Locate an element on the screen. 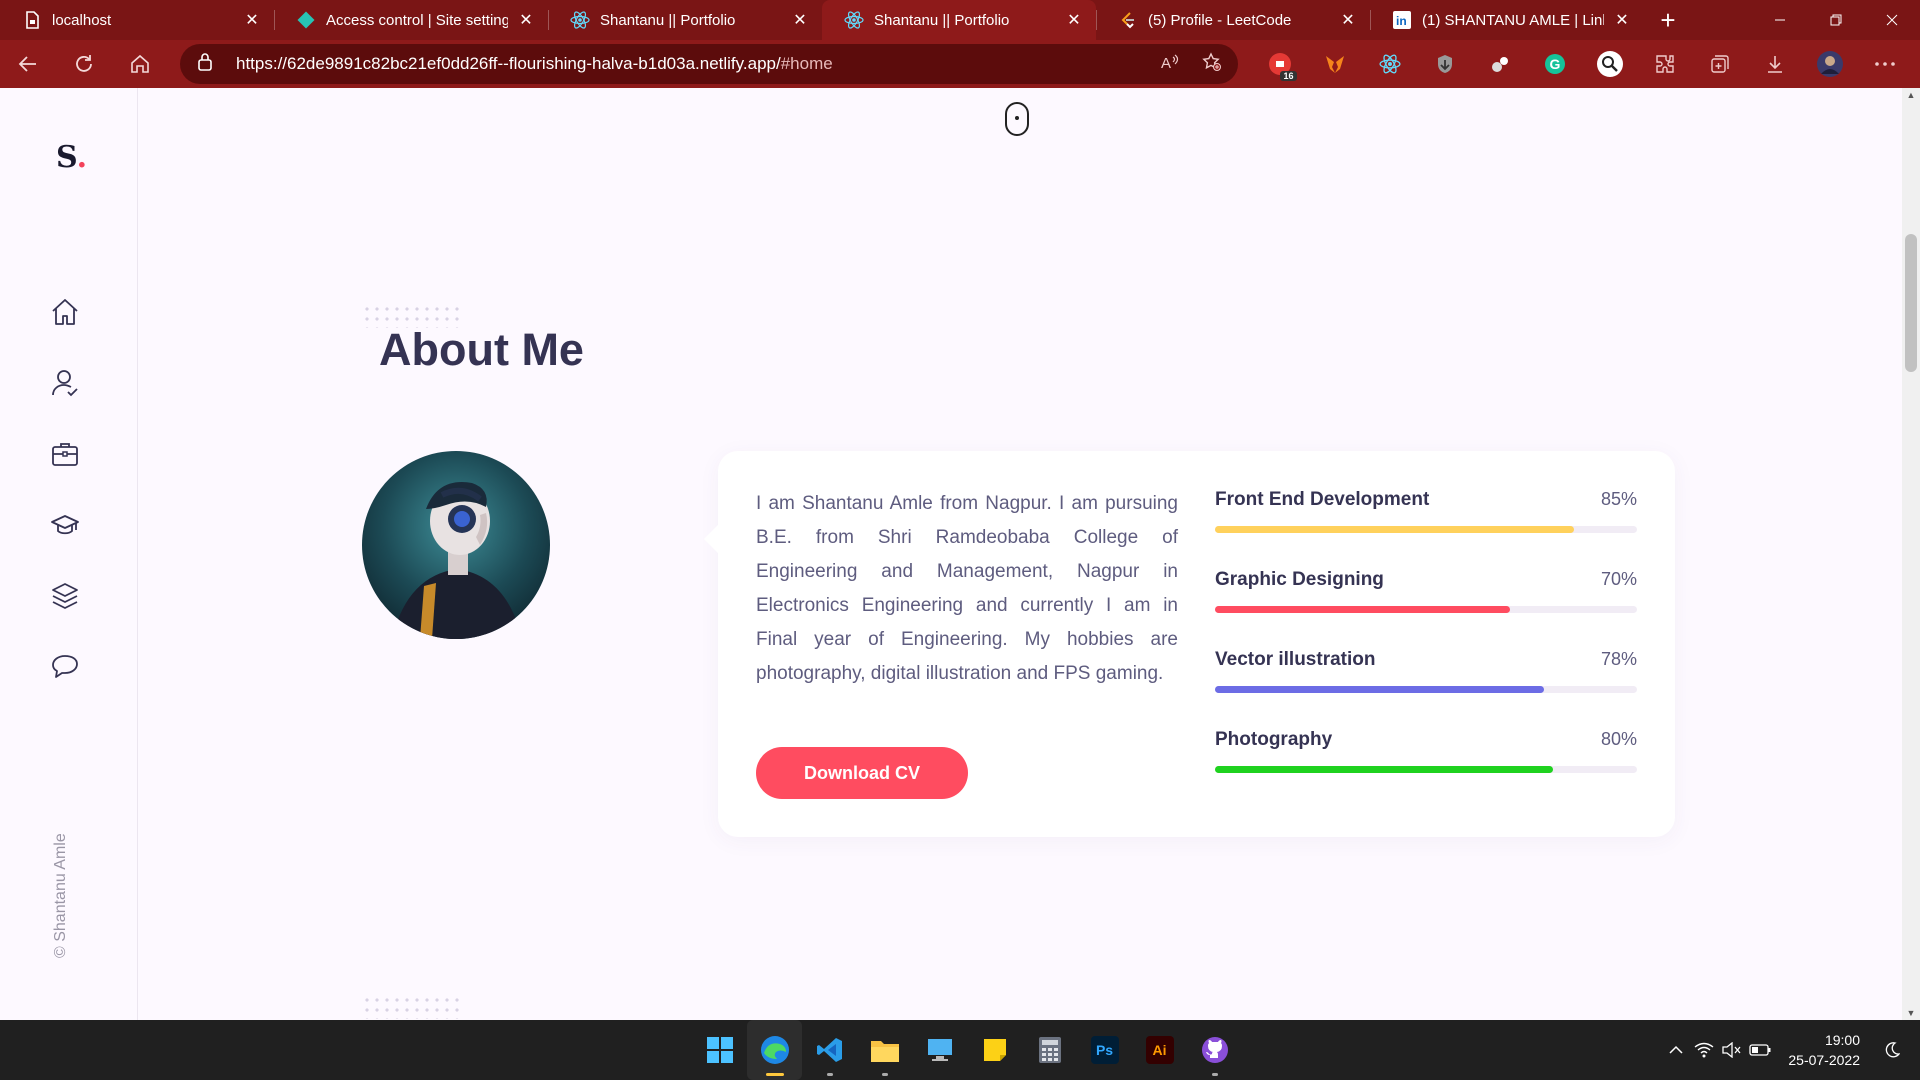  skill-name: Vector illustration is located at coordinates (1295, 659).